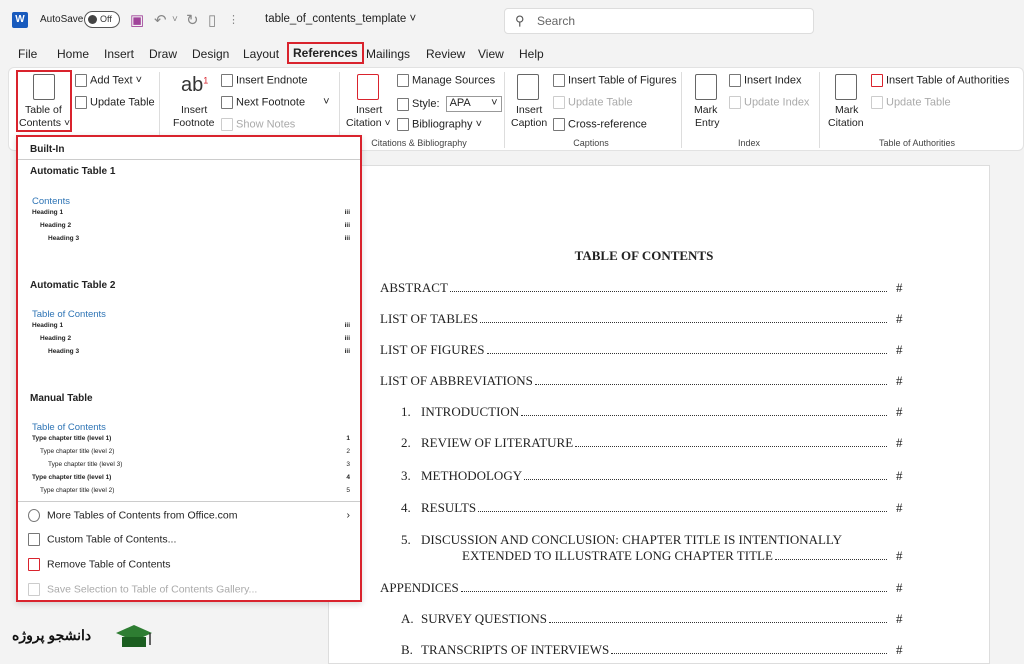 Image resolution: width=1024 pixels, height=664 pixels. Describe the element at coordinates (654, 508) in the screenshot. I see `toc-entry: RESULTS` at that location.